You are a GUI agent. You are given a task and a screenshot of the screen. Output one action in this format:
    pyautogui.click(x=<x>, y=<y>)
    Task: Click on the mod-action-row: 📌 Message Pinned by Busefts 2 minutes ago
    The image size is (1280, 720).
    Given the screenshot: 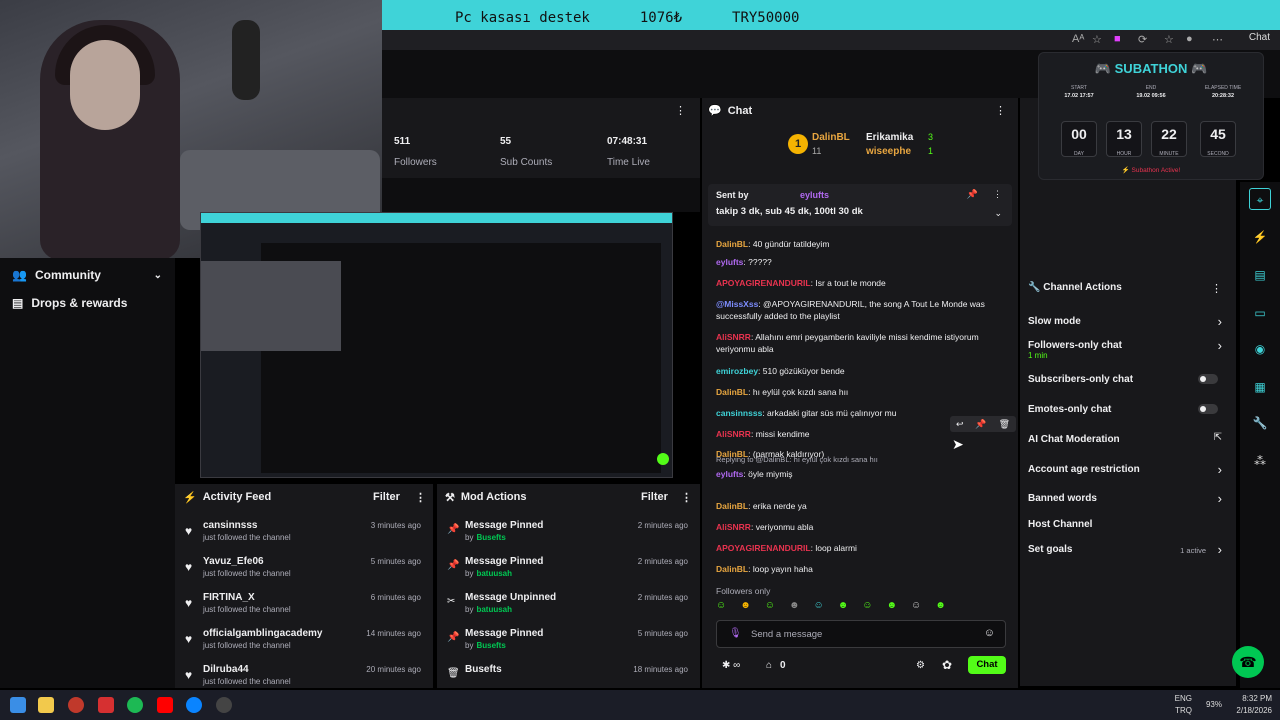 What is the action you would take?
    pyautogui.click(x=568, y=534)
    